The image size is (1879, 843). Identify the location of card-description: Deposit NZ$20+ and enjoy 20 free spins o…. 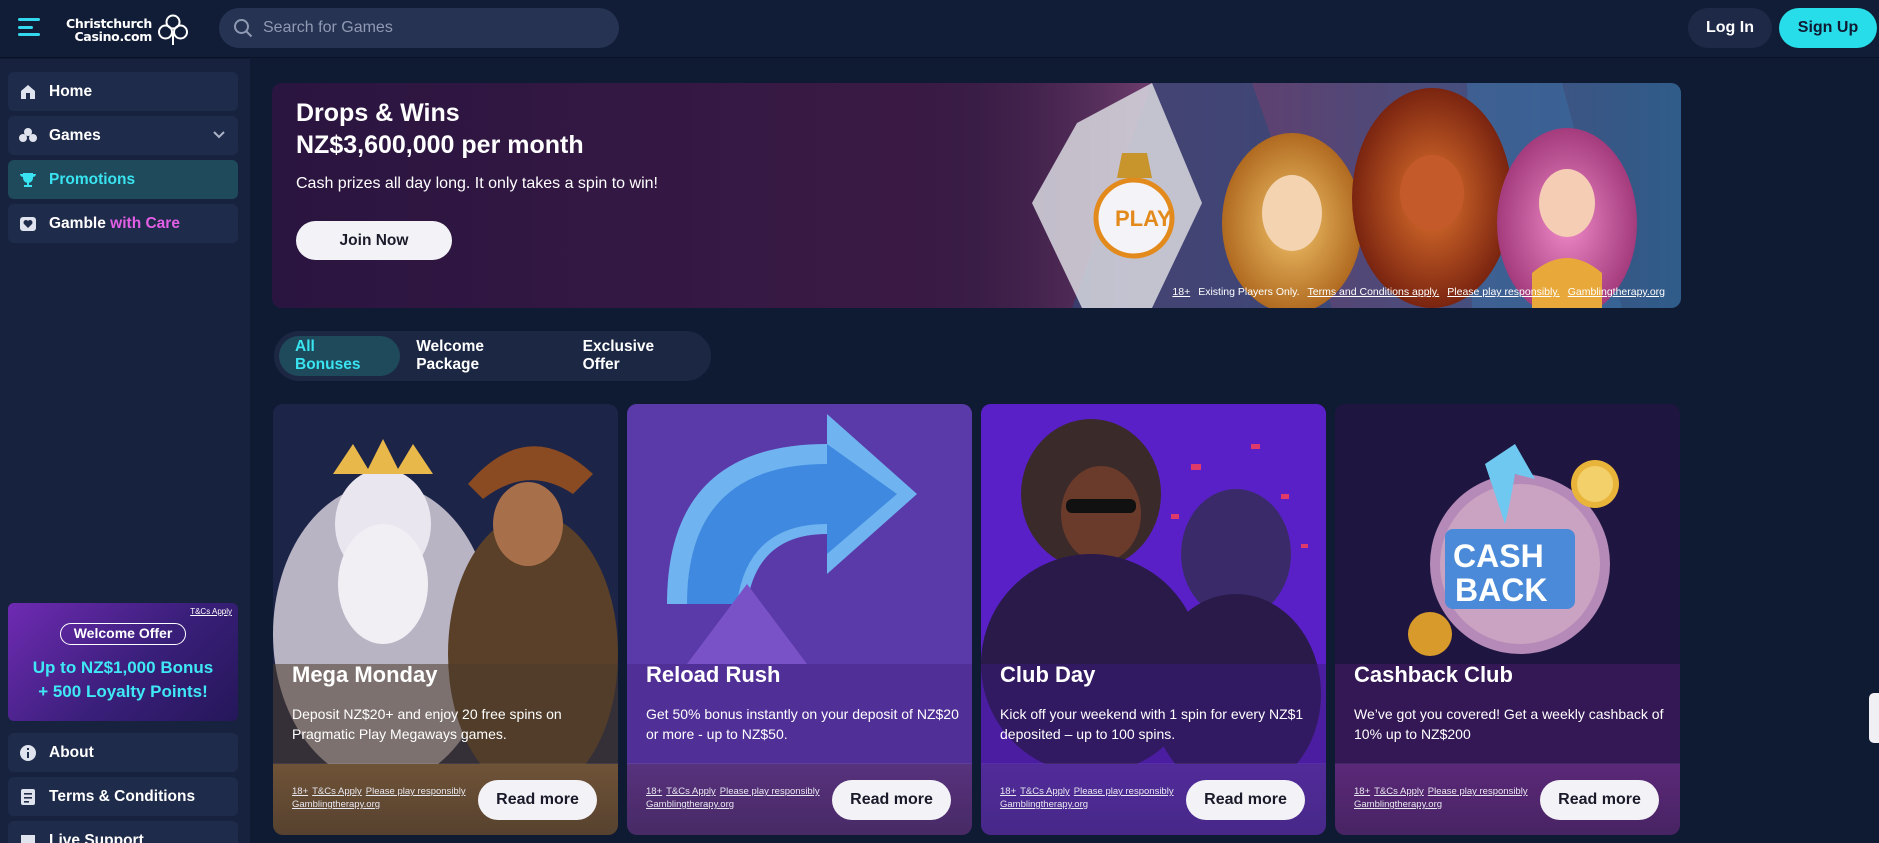
(427, 724).